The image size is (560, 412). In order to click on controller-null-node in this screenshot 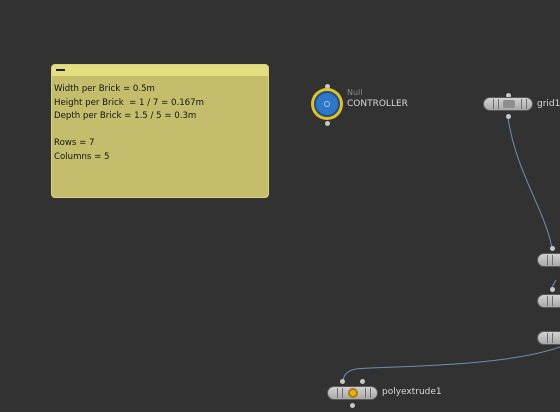, I will do `click(327, 104)`.